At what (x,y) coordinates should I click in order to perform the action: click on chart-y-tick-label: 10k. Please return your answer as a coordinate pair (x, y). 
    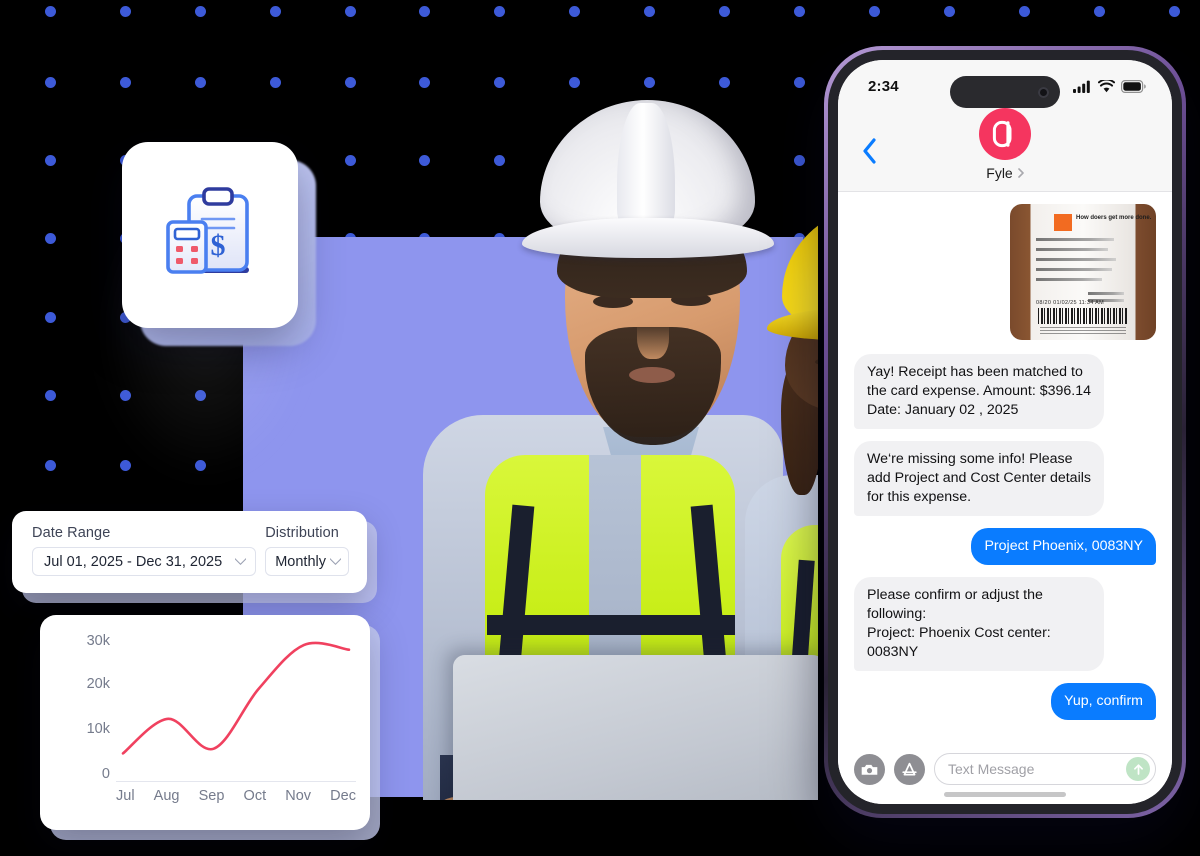
    Looking at the image, I should click on (98, 729).